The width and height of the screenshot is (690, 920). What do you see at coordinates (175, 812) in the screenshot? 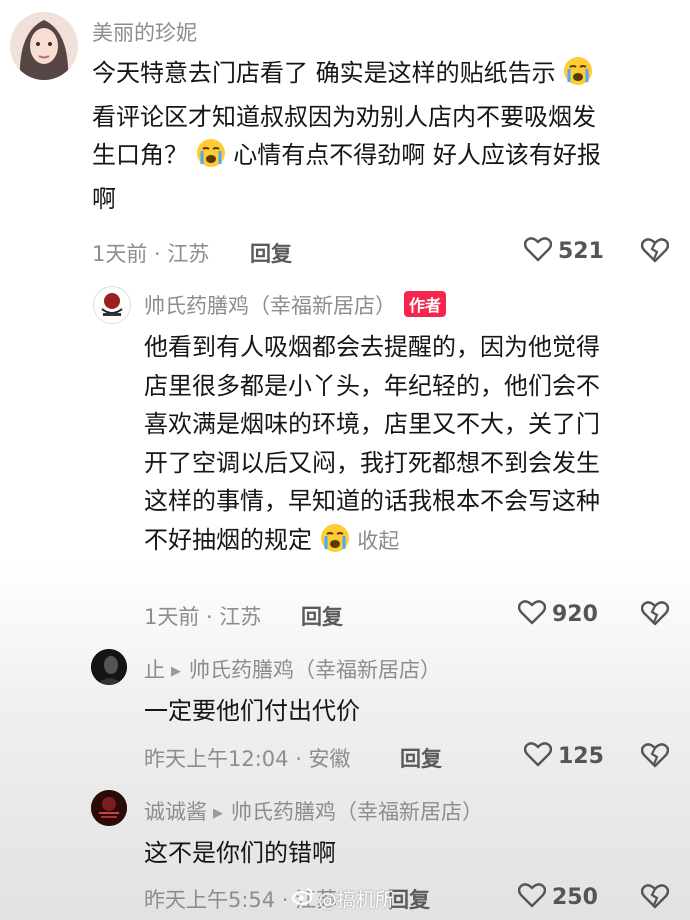
I see `reply-username: 诚诚酱` at bounding box center [175, 812].